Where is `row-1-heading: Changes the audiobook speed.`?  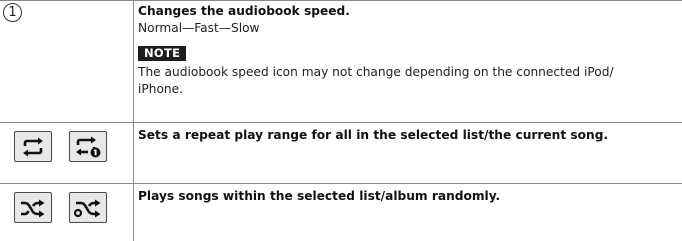 row-1-heading: Changes the audiobook speed. is located at coordinates (244, 11).